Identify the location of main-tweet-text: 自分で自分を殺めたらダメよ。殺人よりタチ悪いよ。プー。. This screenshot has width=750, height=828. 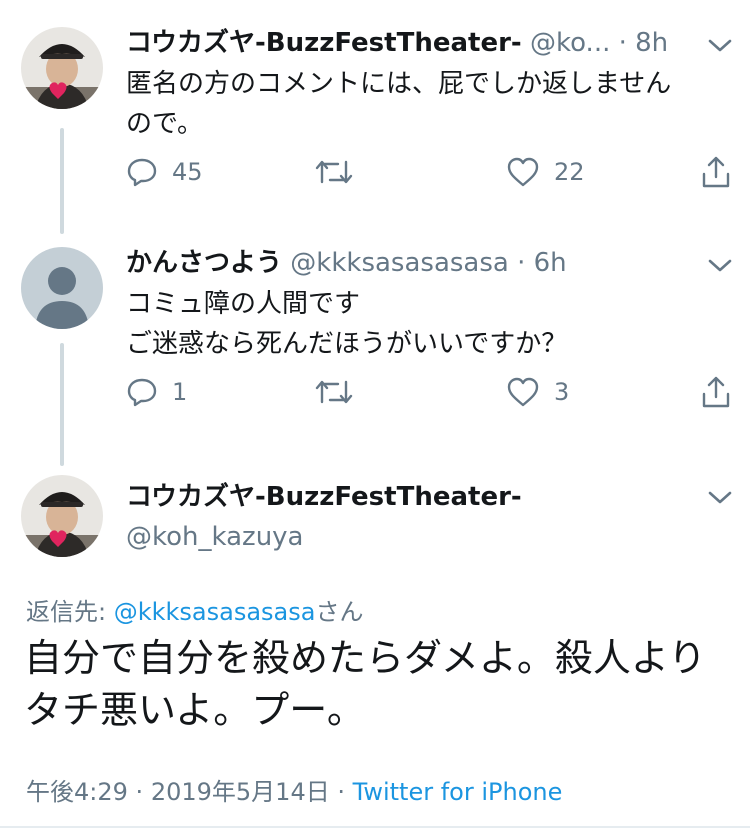
(365, 684).